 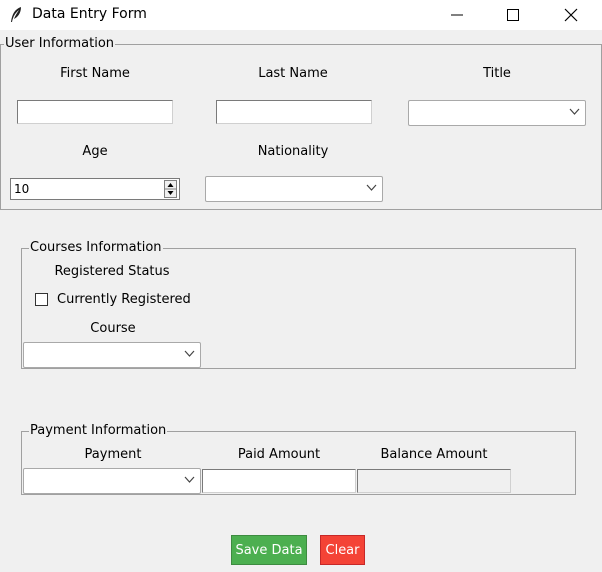 I want to click on nationality-label: Nationality, so click(x=293, y=151).